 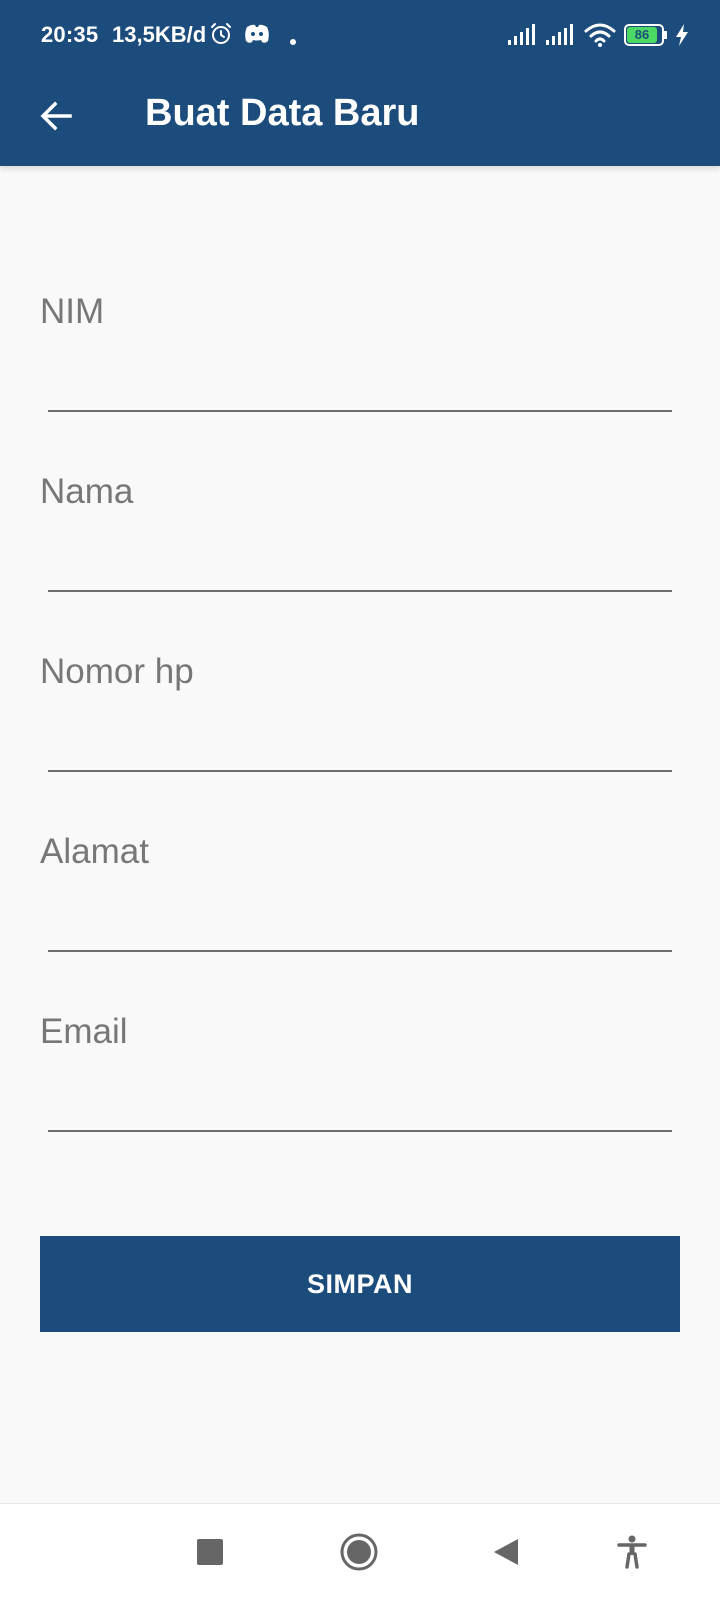 I want to click on accessibility-button, so click(x=632, y=1554).